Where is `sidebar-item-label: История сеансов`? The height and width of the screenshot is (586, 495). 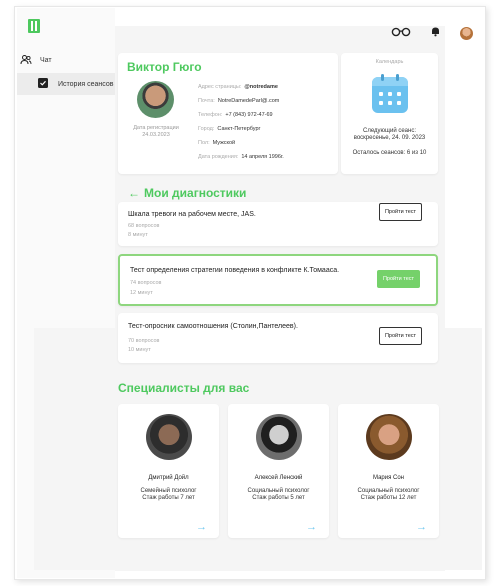 sidebar-item-label: История сеансов is located at coordinates (86, 84).